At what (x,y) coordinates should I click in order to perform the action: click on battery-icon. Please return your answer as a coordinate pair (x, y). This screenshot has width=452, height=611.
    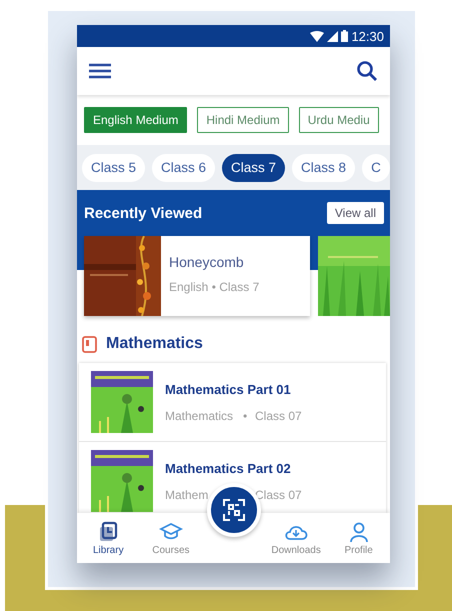
    Looking at the image, I should click on (344, 36).